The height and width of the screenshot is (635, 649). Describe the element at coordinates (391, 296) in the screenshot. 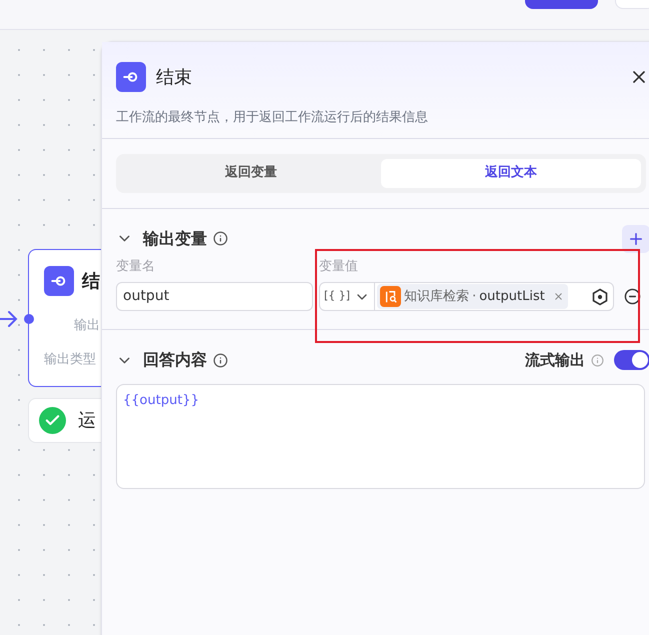

I see `document-search-icon` at that location.